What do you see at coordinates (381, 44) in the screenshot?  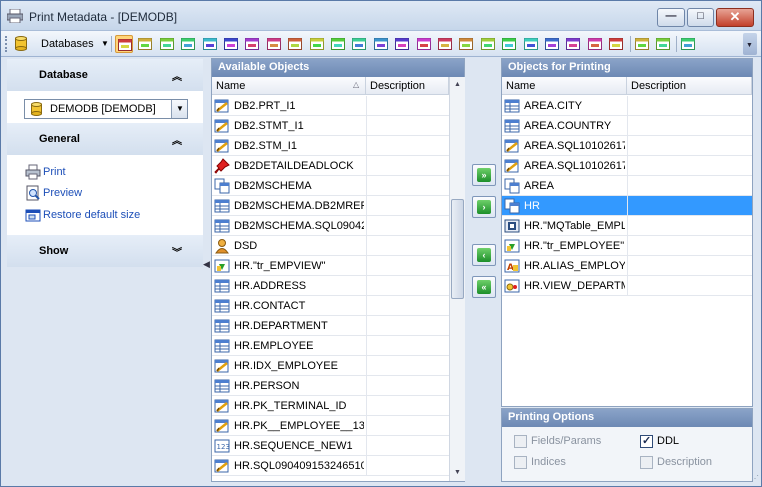 I see `toolbar-modules-button` at bounding box center [381, 44].